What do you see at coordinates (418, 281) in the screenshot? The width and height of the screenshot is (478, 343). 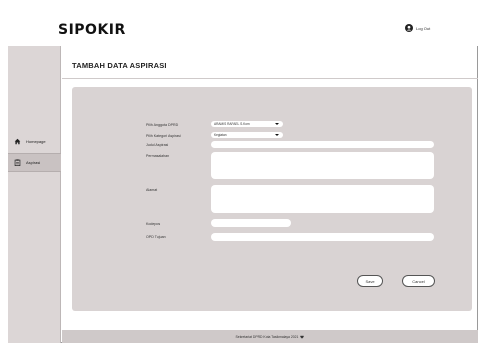 I see `cancel-button: Cancel` at bounding box center [418, 281].